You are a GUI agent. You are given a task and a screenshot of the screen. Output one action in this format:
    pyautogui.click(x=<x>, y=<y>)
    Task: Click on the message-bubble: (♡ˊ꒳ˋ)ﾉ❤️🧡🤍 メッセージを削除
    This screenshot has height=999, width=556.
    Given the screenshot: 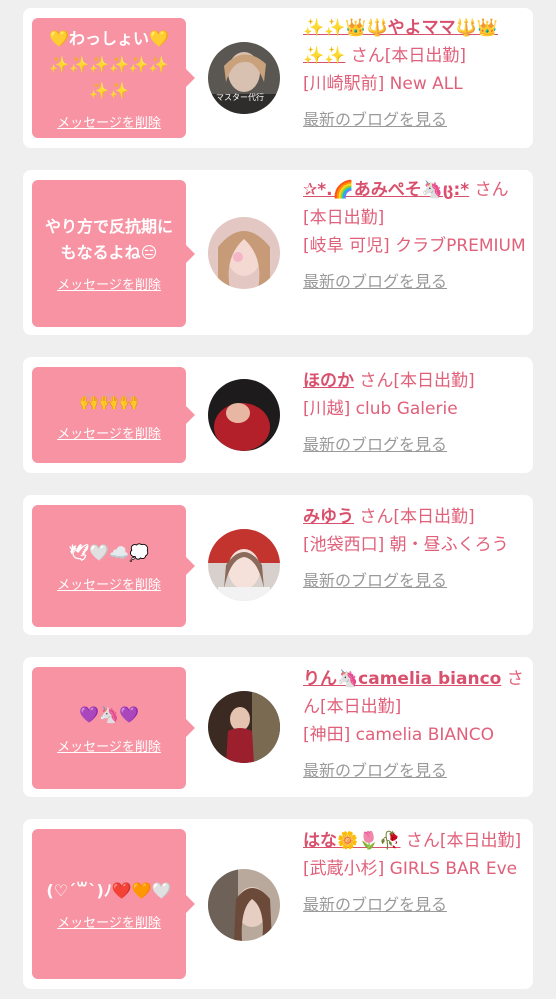 What is the action you would take?
    pyautogui.click(x=113, y=904)
    